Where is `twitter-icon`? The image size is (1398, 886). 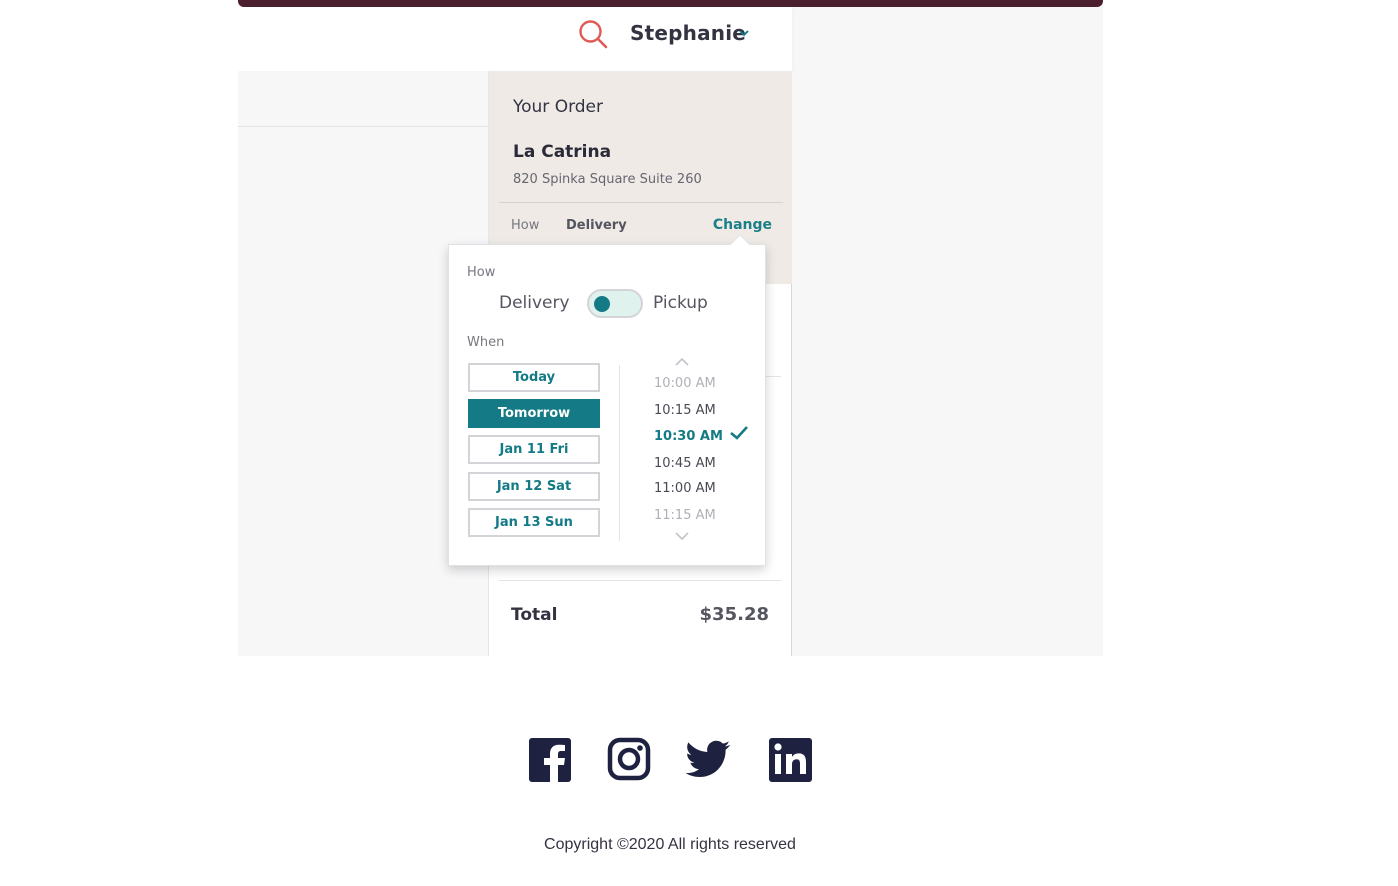
twitter-icon is located at coordinates (708, 760).